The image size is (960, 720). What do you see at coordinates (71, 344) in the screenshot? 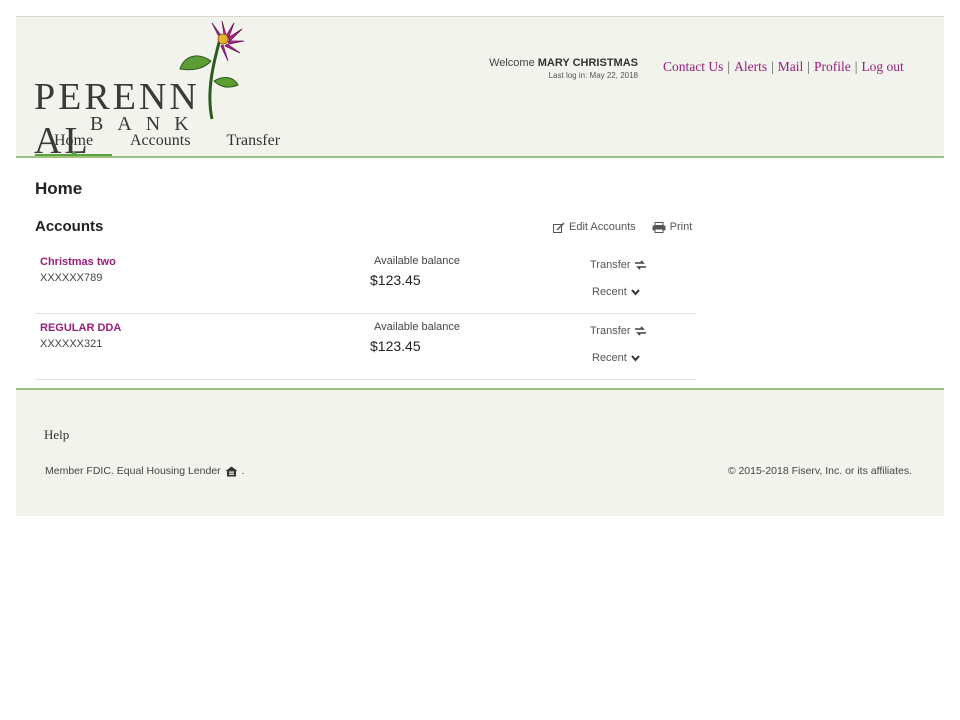
I see `account-number: XXXXXX321` at bounding box center [71, 344].